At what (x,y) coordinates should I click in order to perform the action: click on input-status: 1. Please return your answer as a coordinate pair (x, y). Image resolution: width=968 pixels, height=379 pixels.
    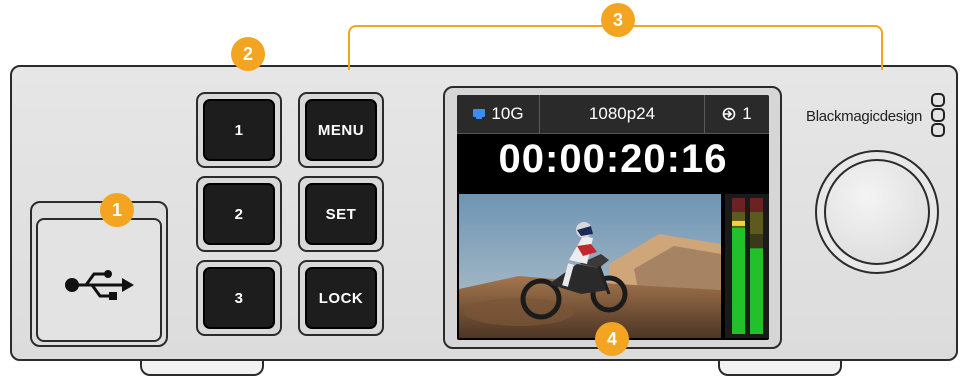
    Looking at the image, I should click on (737, 114).